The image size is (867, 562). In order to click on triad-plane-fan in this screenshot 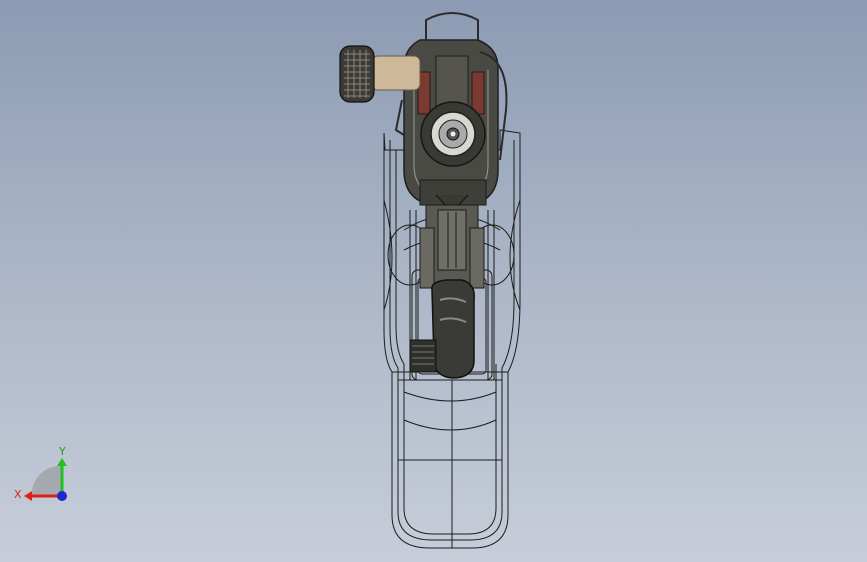, I will do `click(46, 480)`.